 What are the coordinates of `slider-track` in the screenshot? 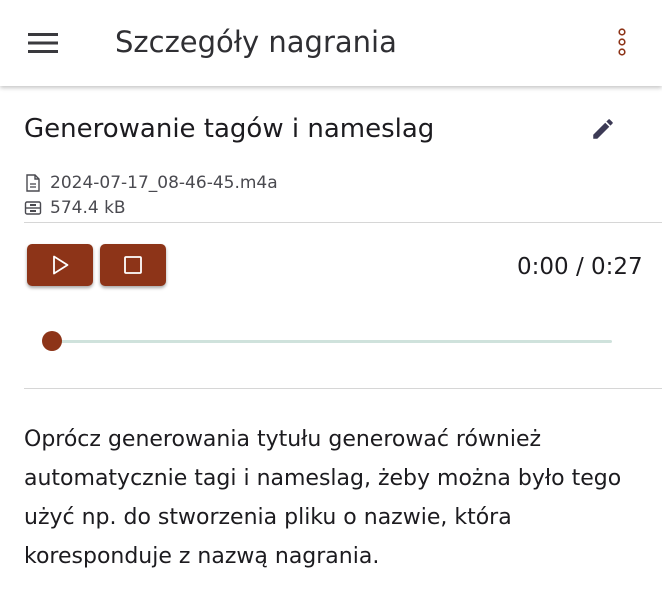 It's located at (332, 341).